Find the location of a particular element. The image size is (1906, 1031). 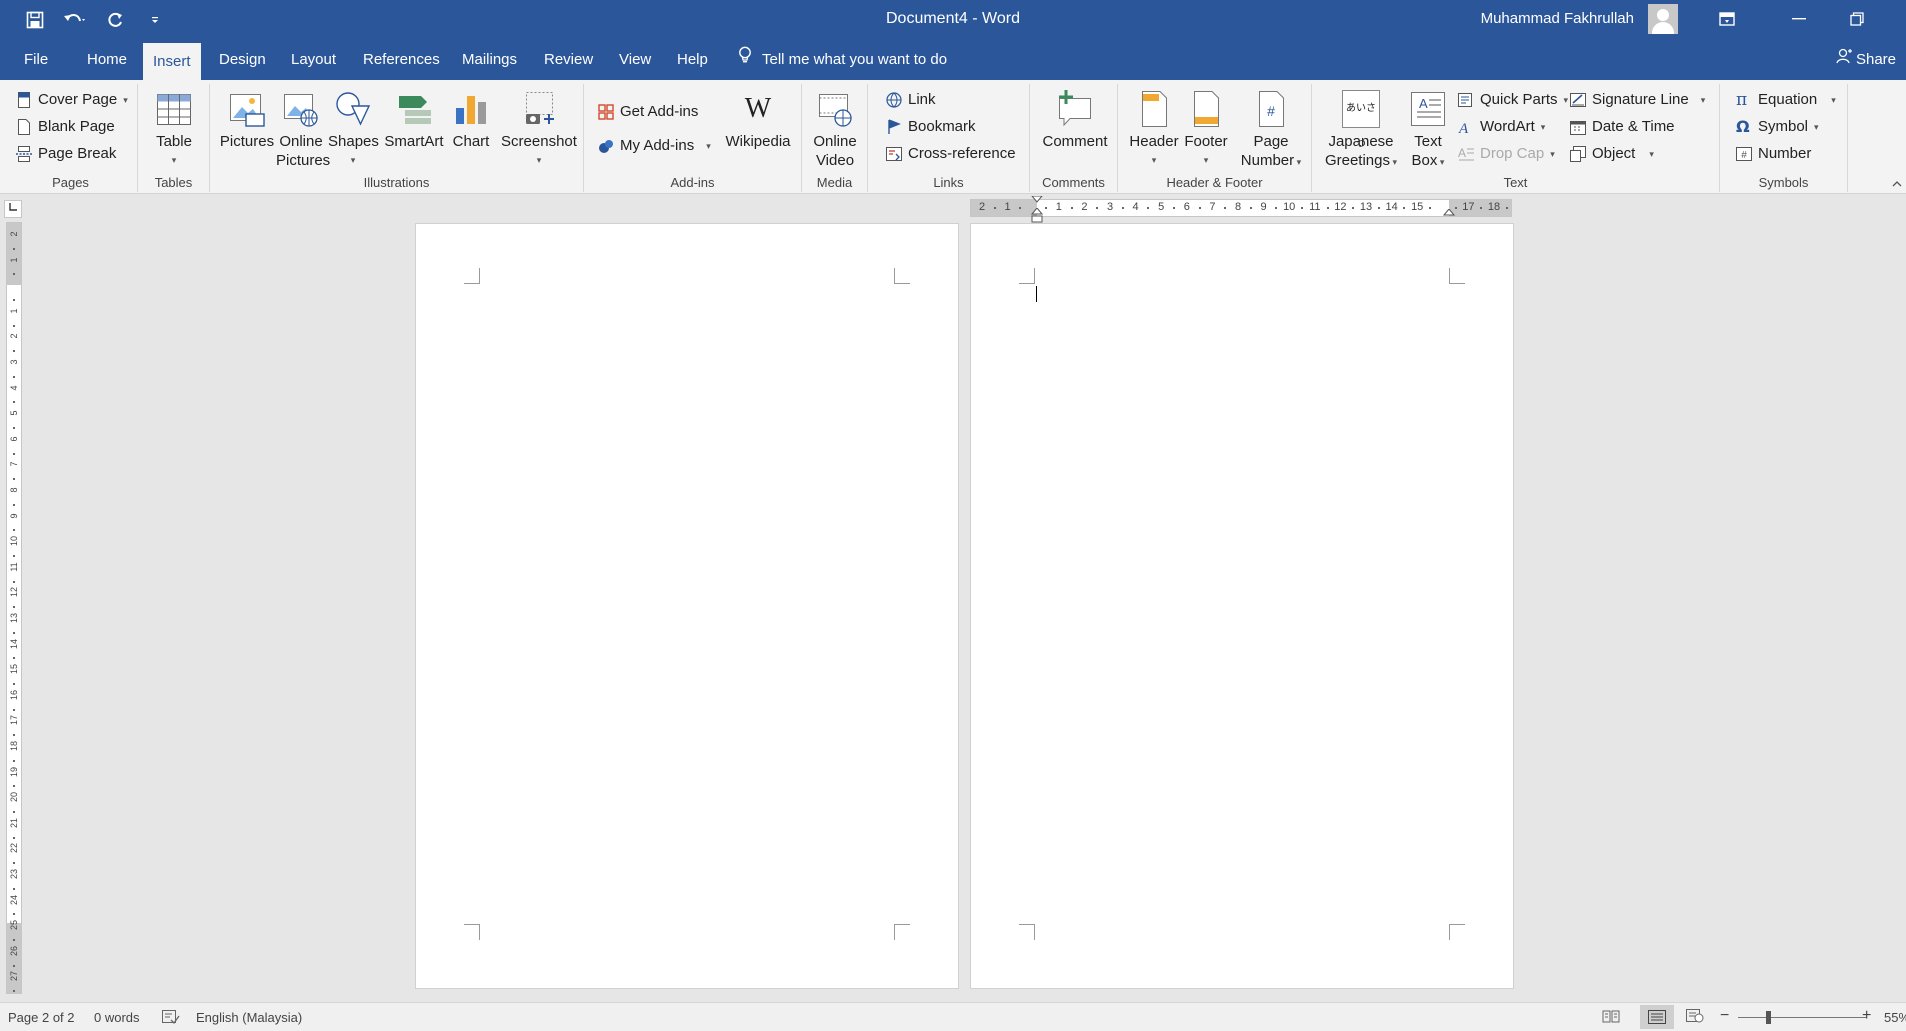

blank-page-button: Blank Page is located at coordinates (65, 127).